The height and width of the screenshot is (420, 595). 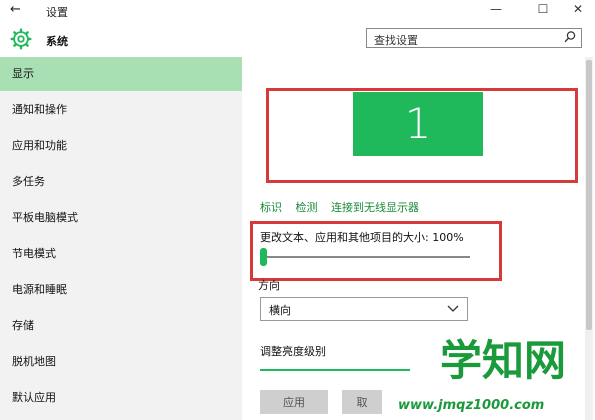 What do you see at coordinates (570, 37) in the screenshot?
I see `search-icon` at bounding box center [570, 37].